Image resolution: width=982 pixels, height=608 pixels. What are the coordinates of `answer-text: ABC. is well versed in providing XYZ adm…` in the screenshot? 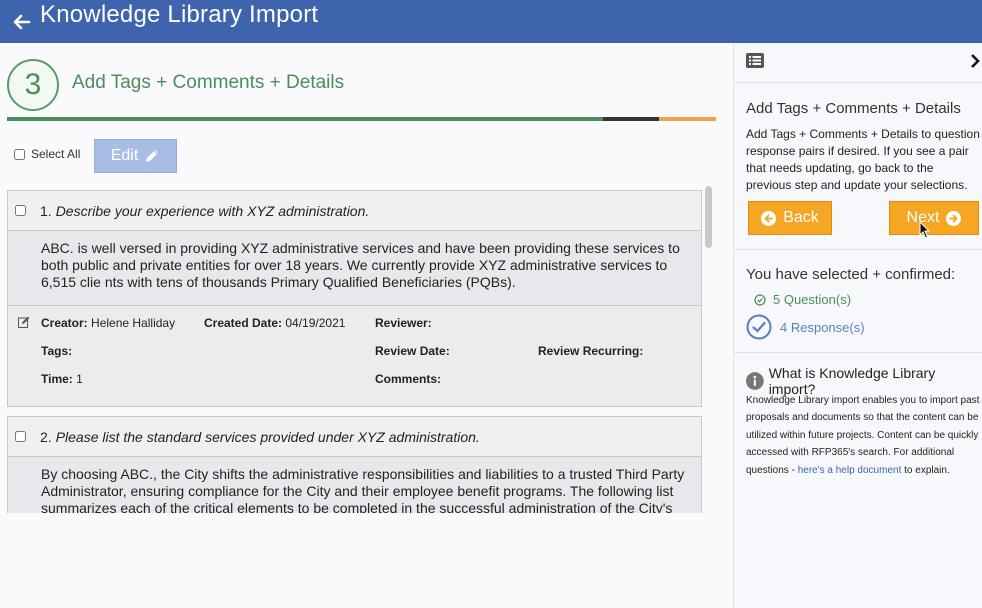 It's located at (354, 268).